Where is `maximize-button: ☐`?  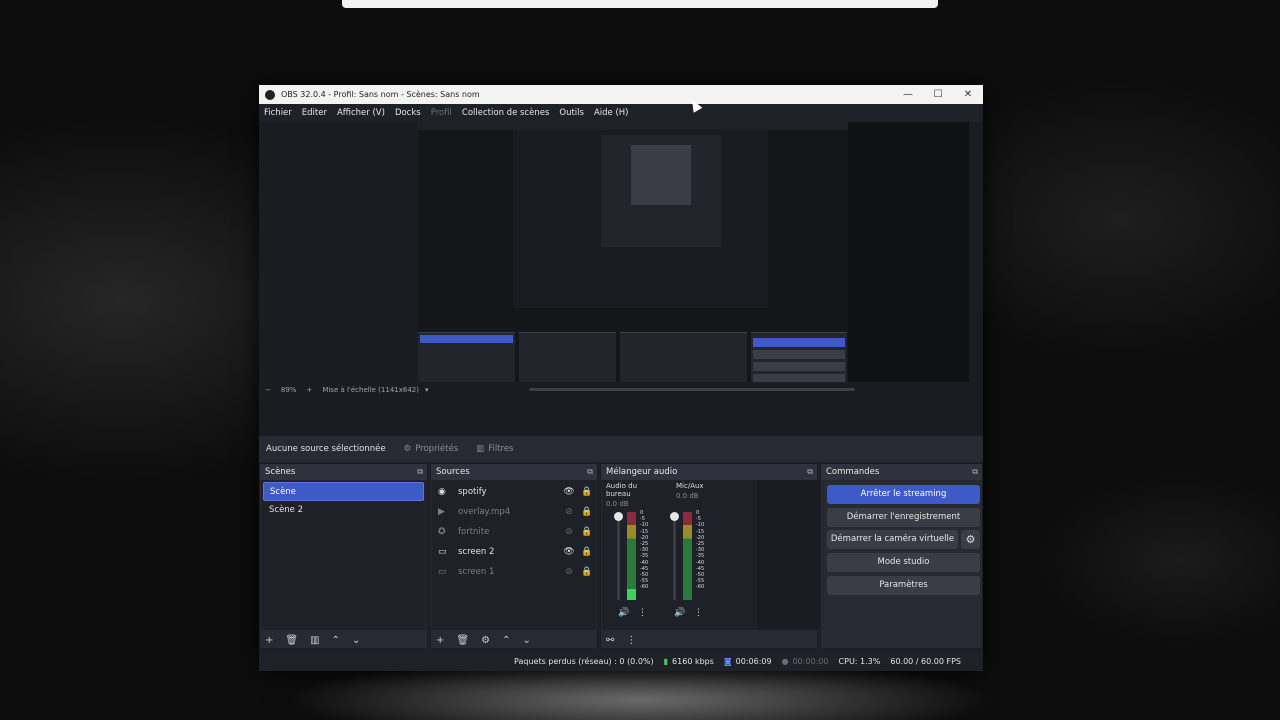 maximize-button: ☐ is located at coordinates (938, 94).